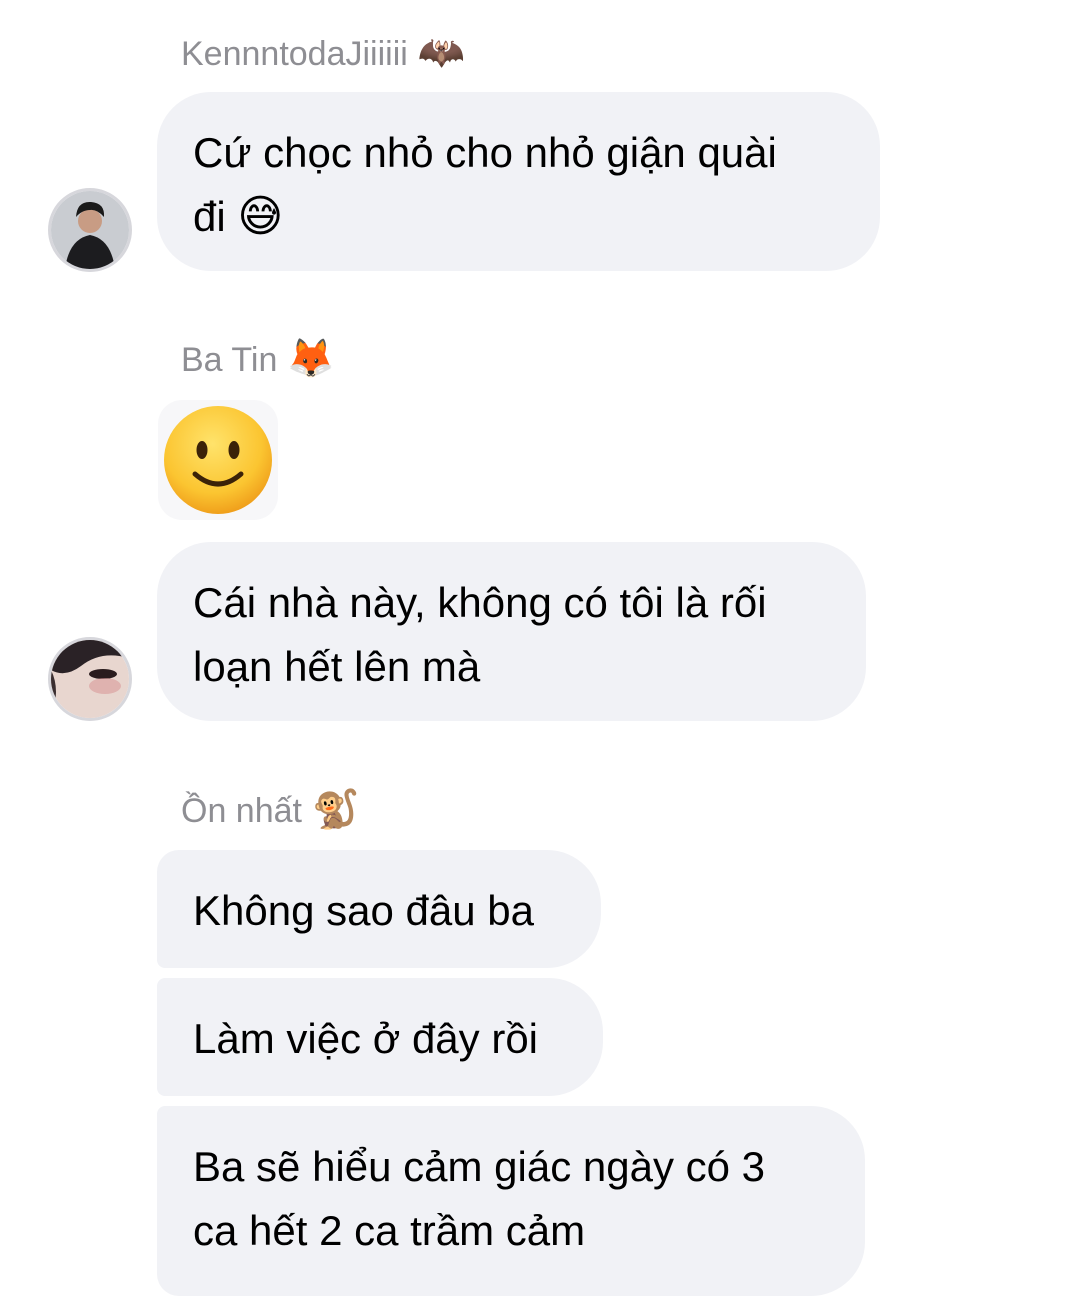 This screenshot has height=1296, width=1080. Describe the element at coordinates (479, 1166) in the screenshot. I see `message-text-line: Ba sẽ hiểu cảm giác ngày có 3` at that location.